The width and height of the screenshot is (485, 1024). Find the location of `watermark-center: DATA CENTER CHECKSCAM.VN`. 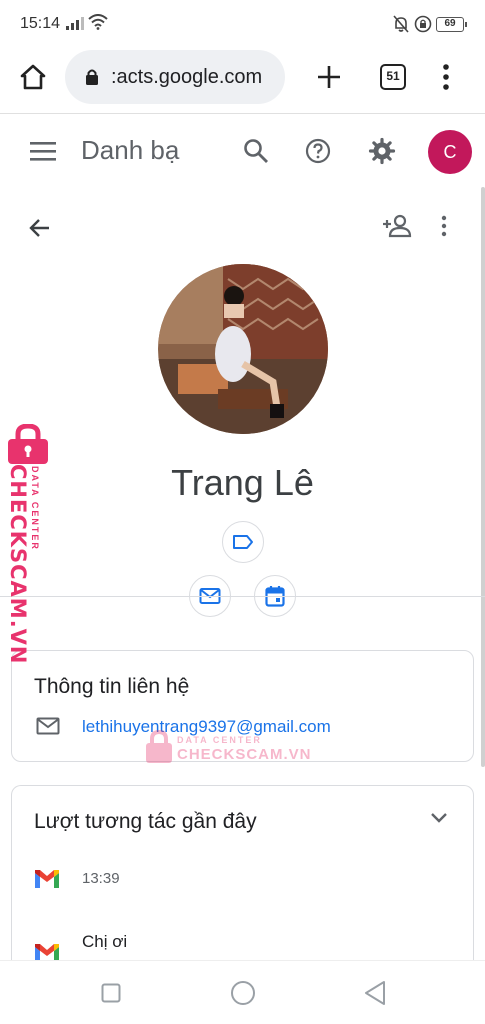

watermark-center: DATA CENTER CHECKSCAM.VN is located at coordinates (228, 748).